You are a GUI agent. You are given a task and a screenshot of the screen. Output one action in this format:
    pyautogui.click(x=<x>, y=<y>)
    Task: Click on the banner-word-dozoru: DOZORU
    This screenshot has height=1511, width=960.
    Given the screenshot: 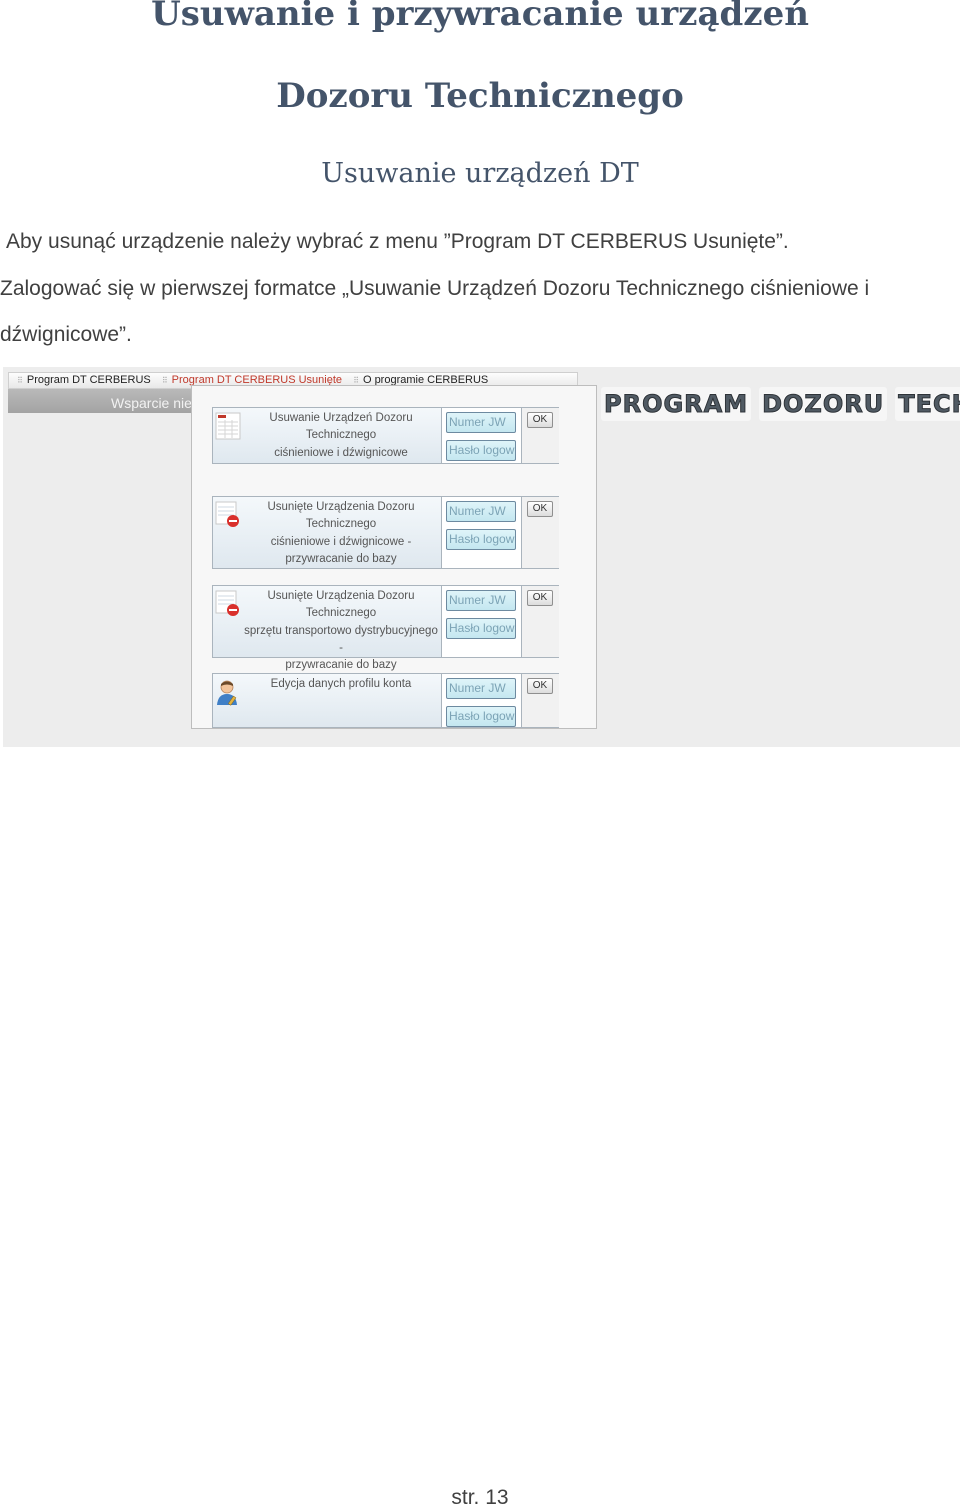 What is the action you would take?
    pyautogui.click(x=823, y=404)
    